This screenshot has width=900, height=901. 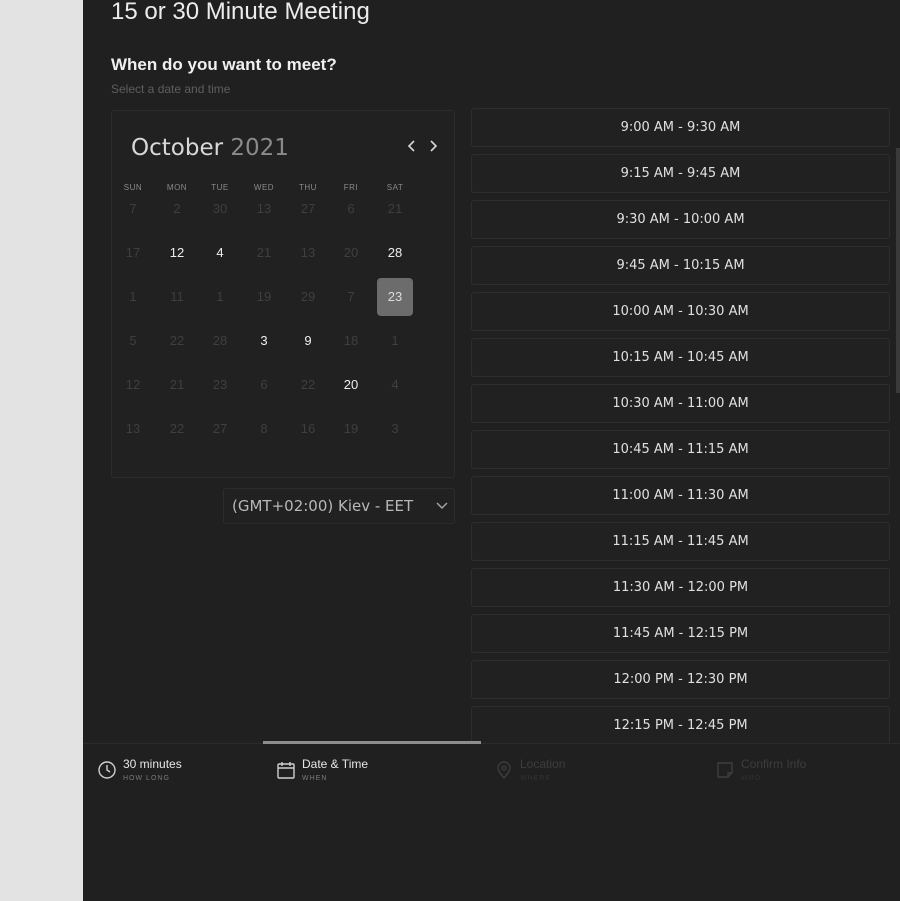 I want to click on time-slot-button: 10:15 AM - 10:45 AM, so click(x=680, y=357).